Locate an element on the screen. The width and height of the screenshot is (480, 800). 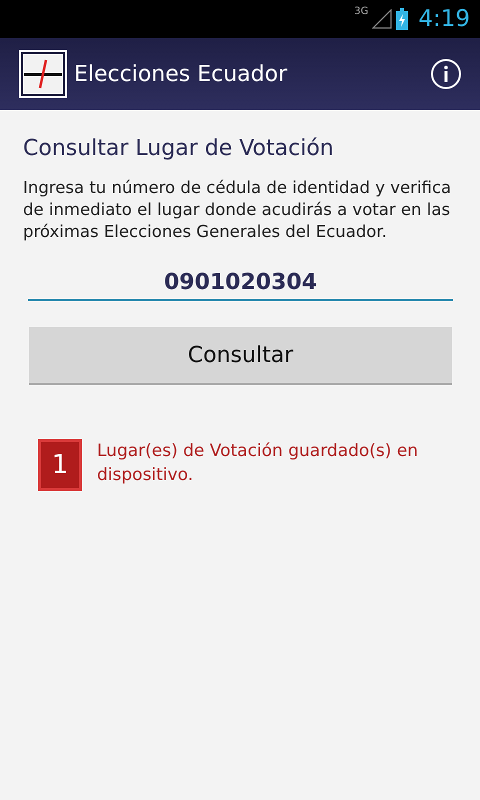
app-logo-icon is located at coordinates (43, 74).